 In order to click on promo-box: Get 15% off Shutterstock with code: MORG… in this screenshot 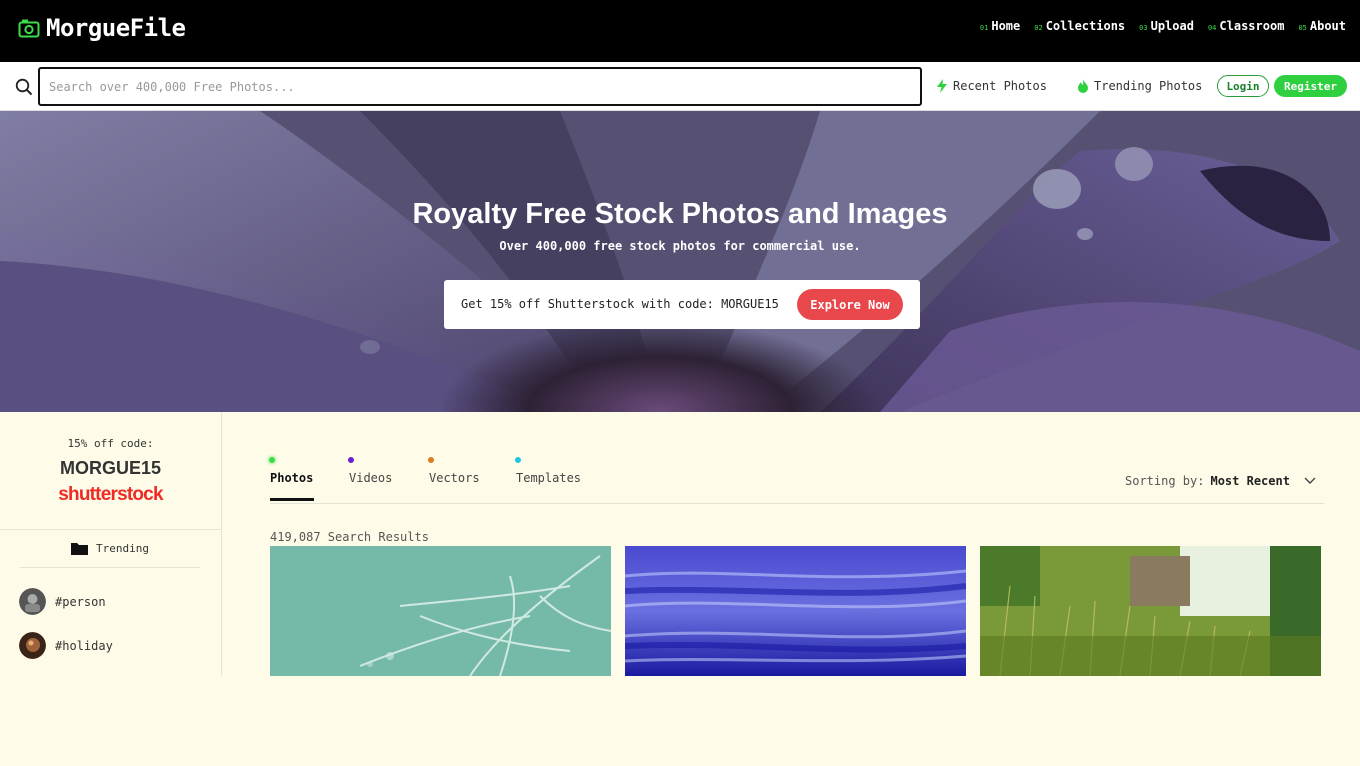, I will do `click(682, 304)`.